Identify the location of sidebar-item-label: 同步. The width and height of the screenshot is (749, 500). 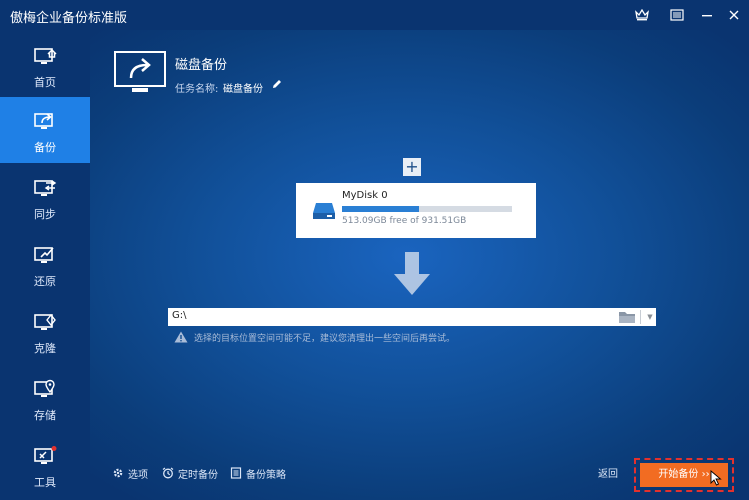
(45, 214).